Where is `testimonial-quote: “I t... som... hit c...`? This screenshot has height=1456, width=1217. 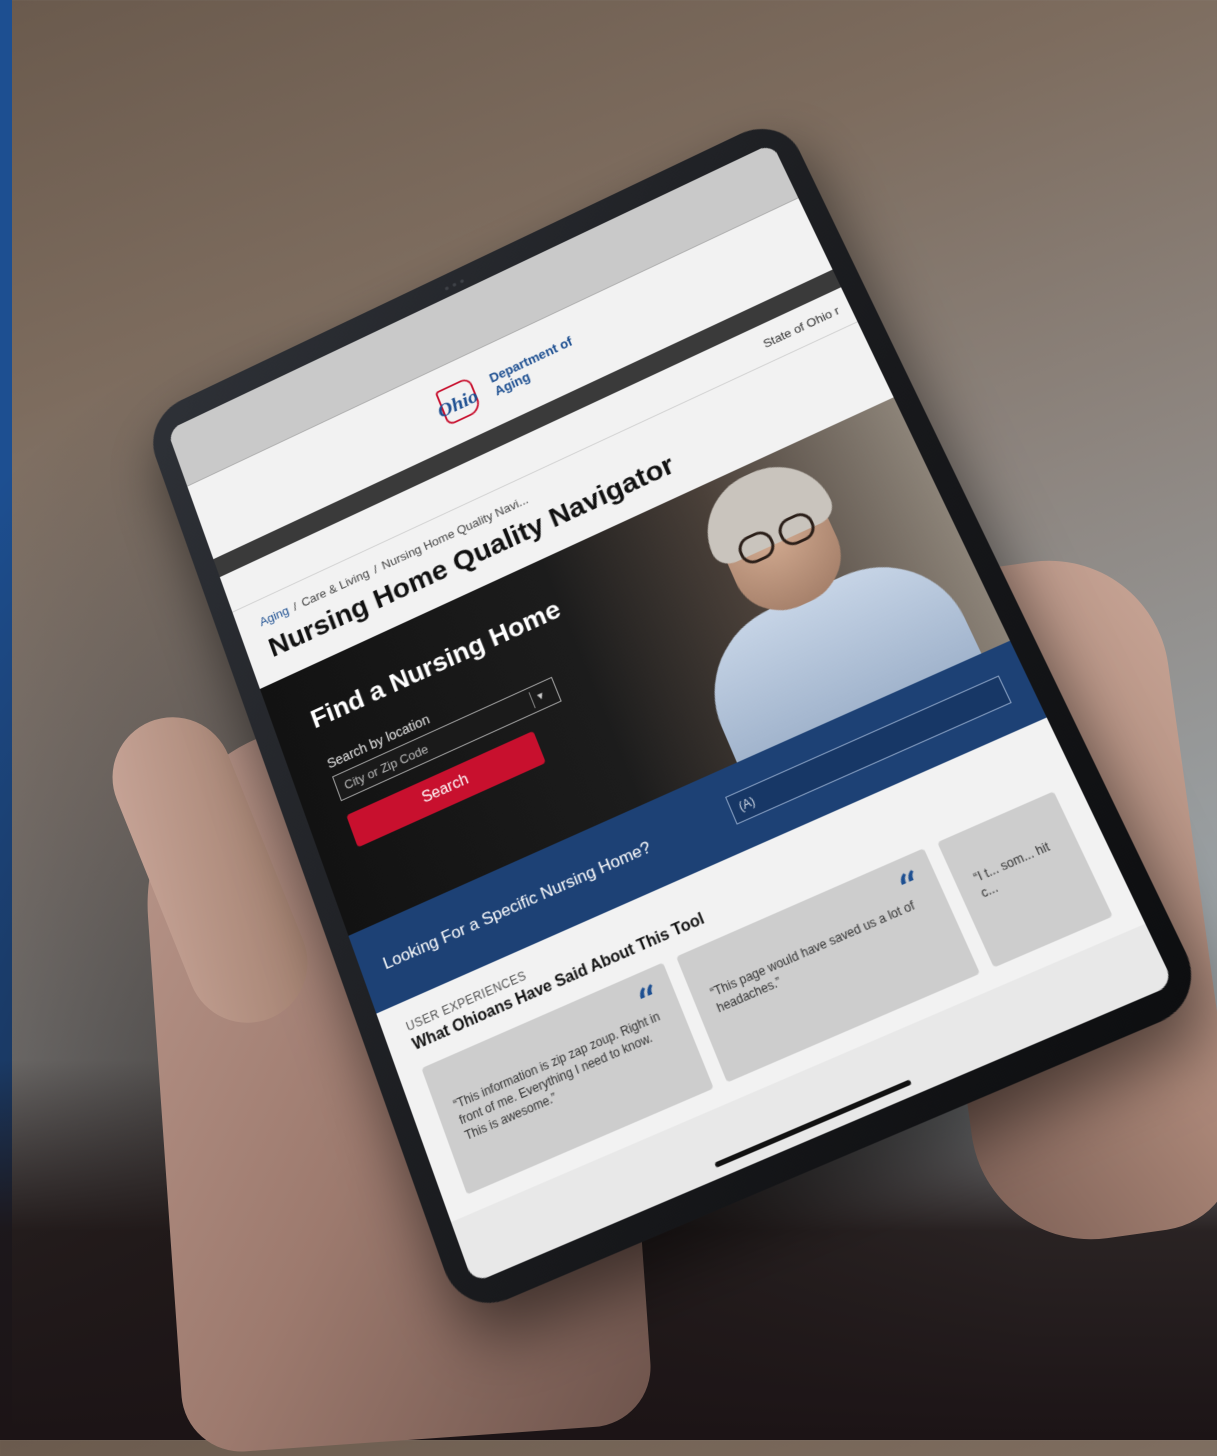 testimonial-quote: “I t... som... hit c... is located at coordinates (1011, 870).